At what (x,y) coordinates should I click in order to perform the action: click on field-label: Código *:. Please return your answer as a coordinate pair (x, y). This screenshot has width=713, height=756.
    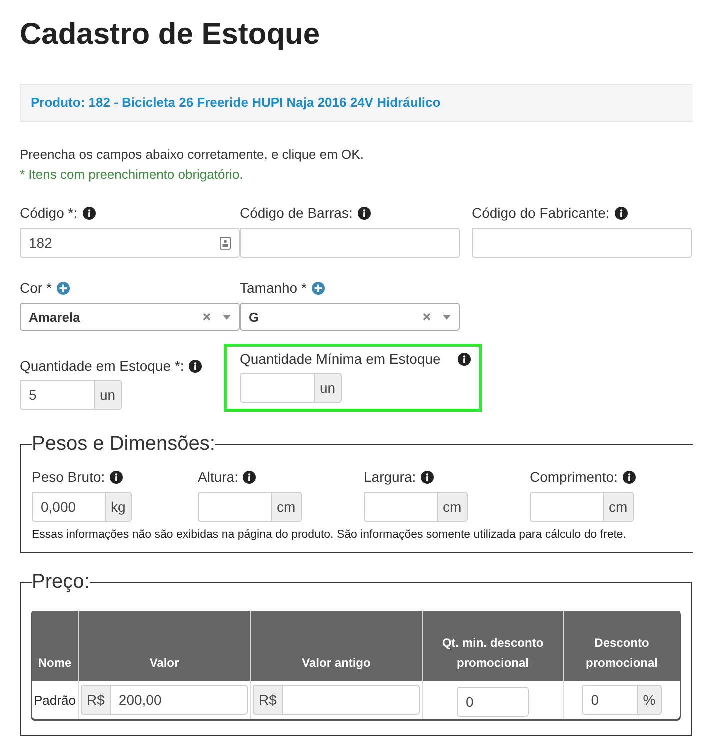
    Looking at the image, I should click on (49, 213).